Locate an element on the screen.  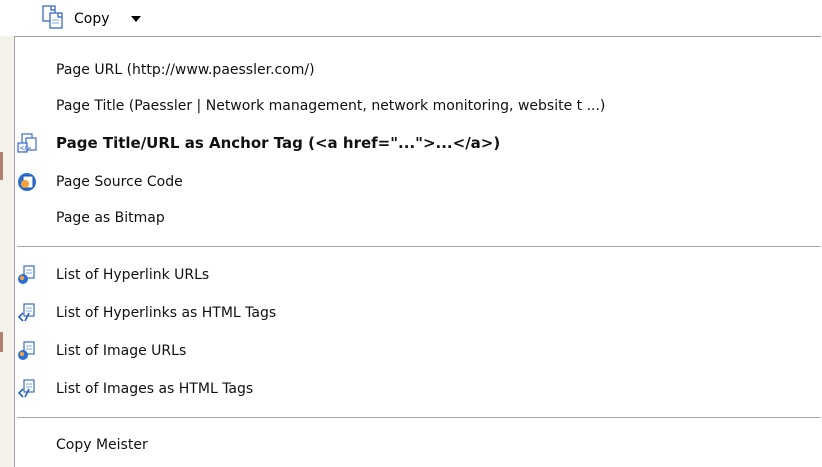
menu-item-hyperlink-urls: List of Hyperlink URLs is located at coordinates (418, 275).